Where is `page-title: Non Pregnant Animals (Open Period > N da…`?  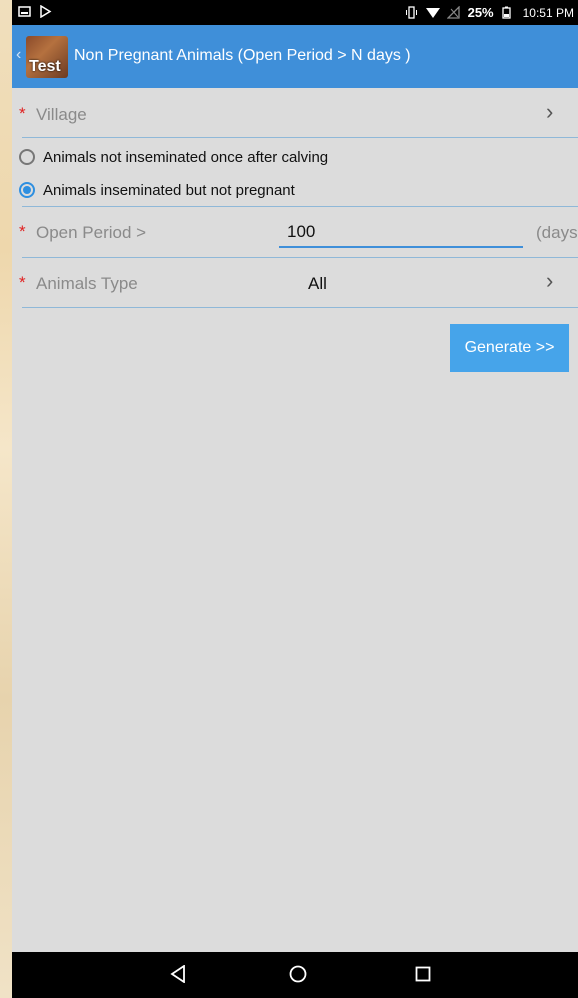 page-title: Non Pregnant Animals (Open Period > N da… is located at coordinates (242, 55).